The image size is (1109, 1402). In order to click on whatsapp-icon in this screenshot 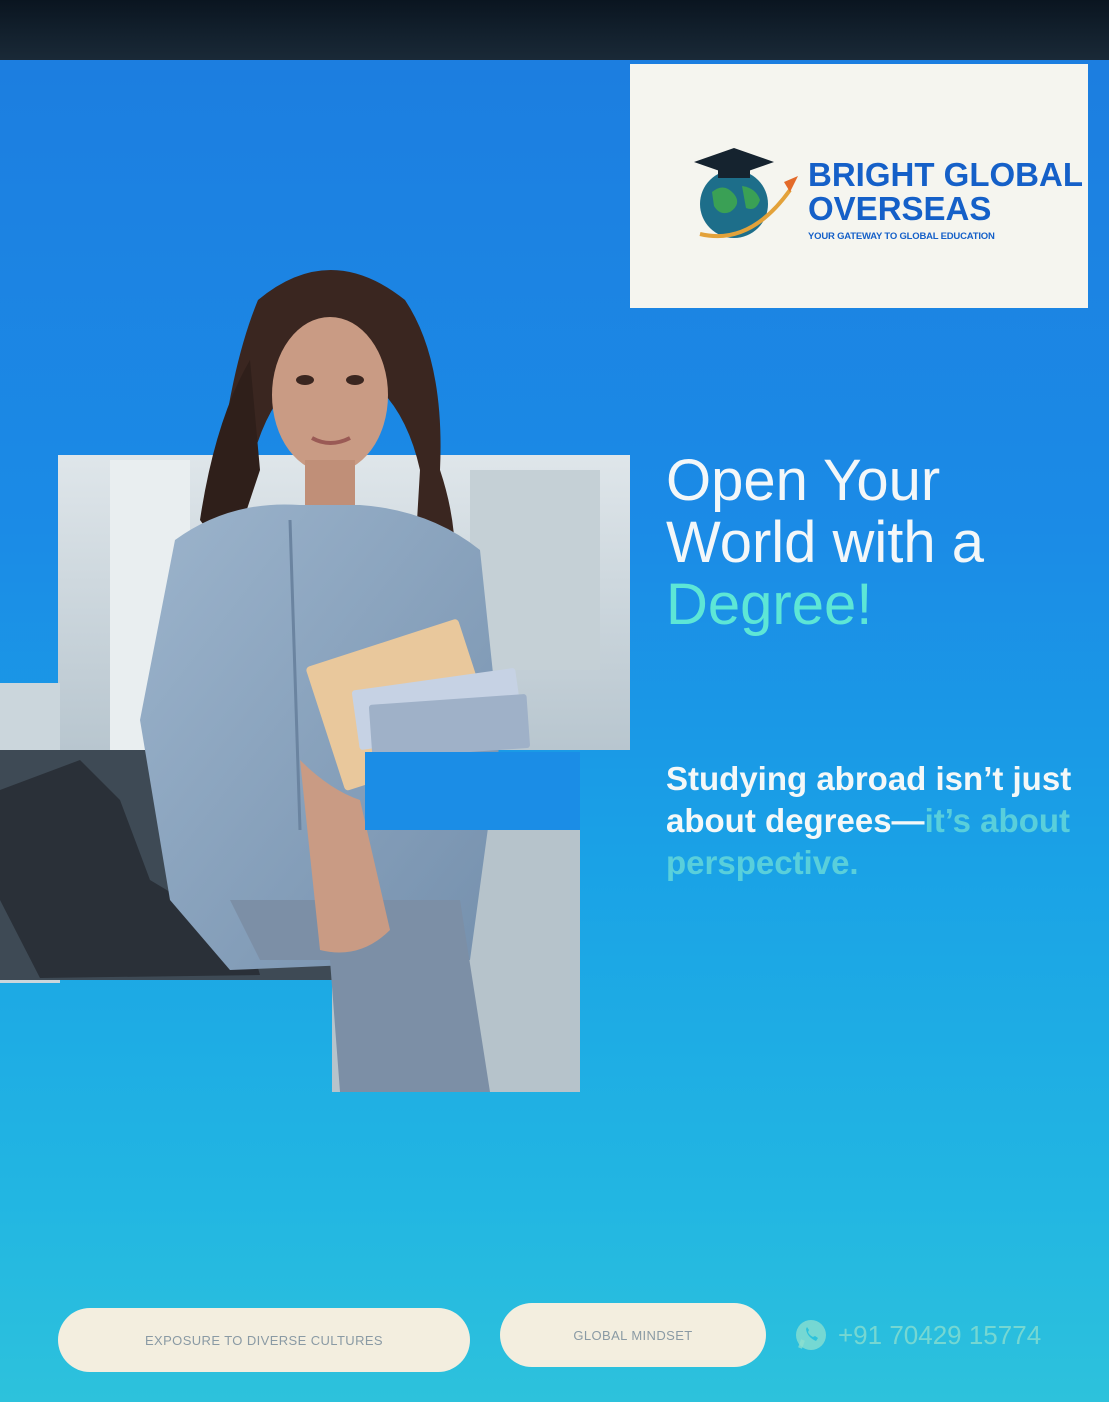, I will do `click(811, 1335)`.